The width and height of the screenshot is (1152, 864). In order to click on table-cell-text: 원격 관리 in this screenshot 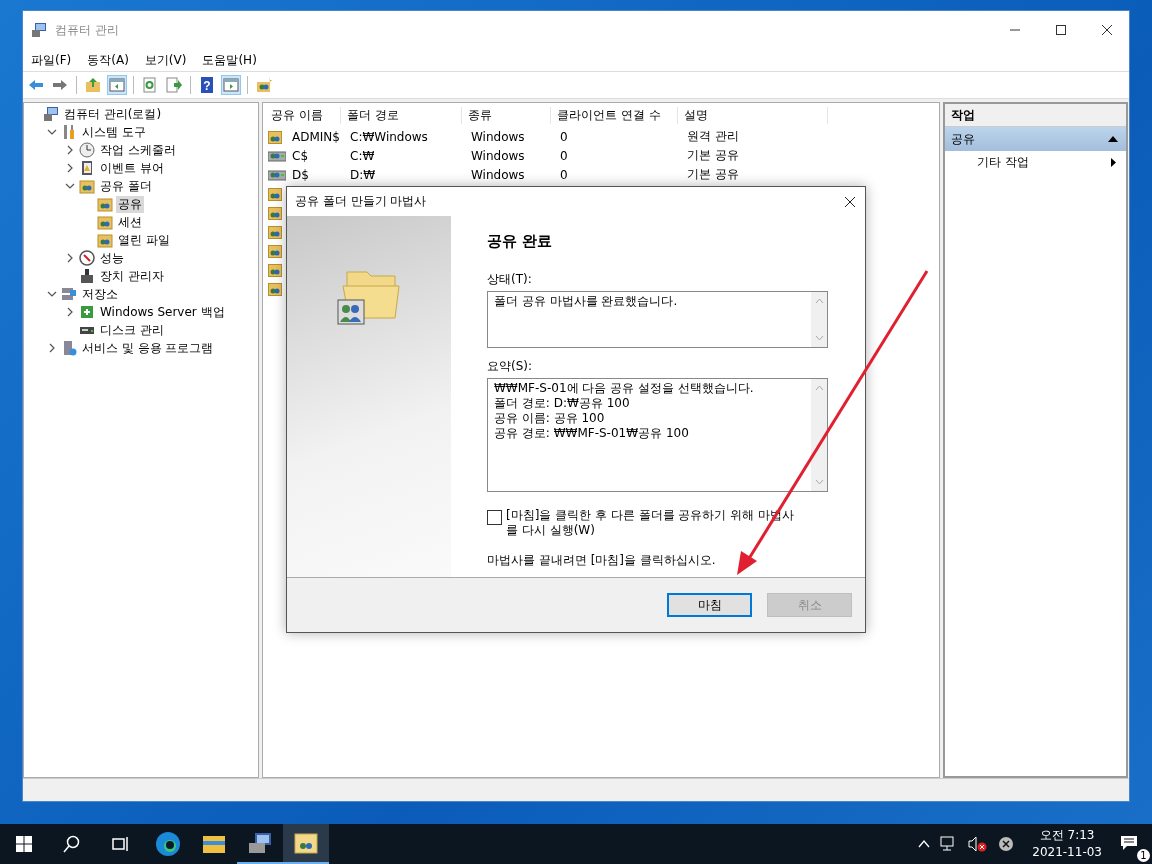, I will do `click(713, 136)`.